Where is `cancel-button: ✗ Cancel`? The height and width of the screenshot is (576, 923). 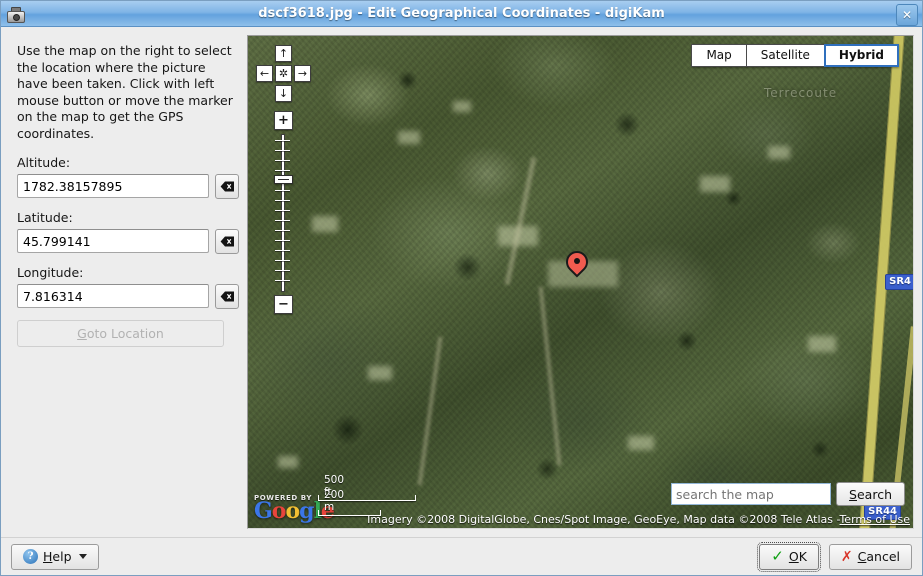
cancel-button: ✗ Cancel is located at coordinates (870, 556).